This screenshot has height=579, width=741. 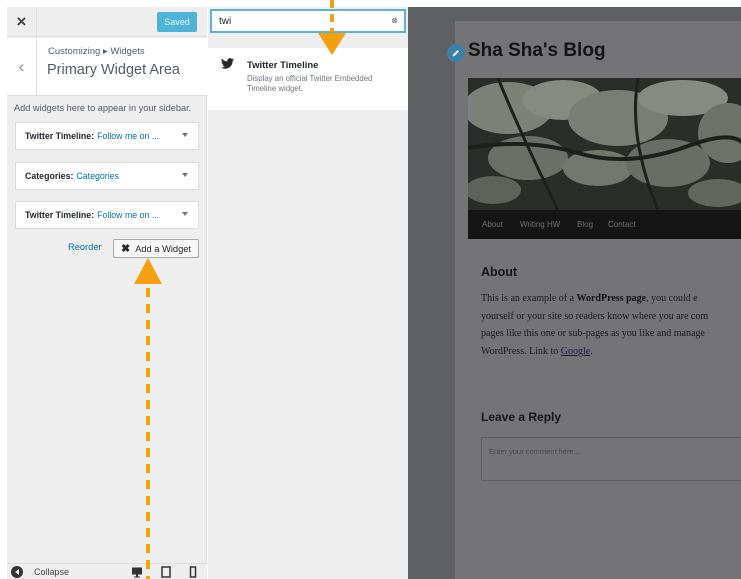 I want to click on mobile-preview-icon, so click(x=193, y=572).